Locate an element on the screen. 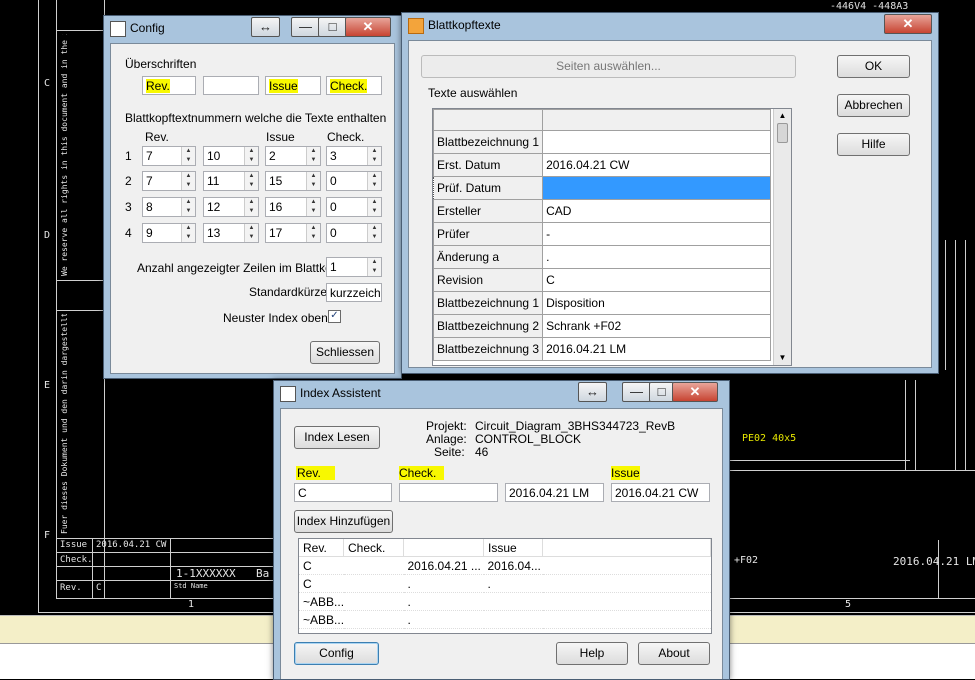  list-col-rev: Rev. is located at coordinates (321, 548).